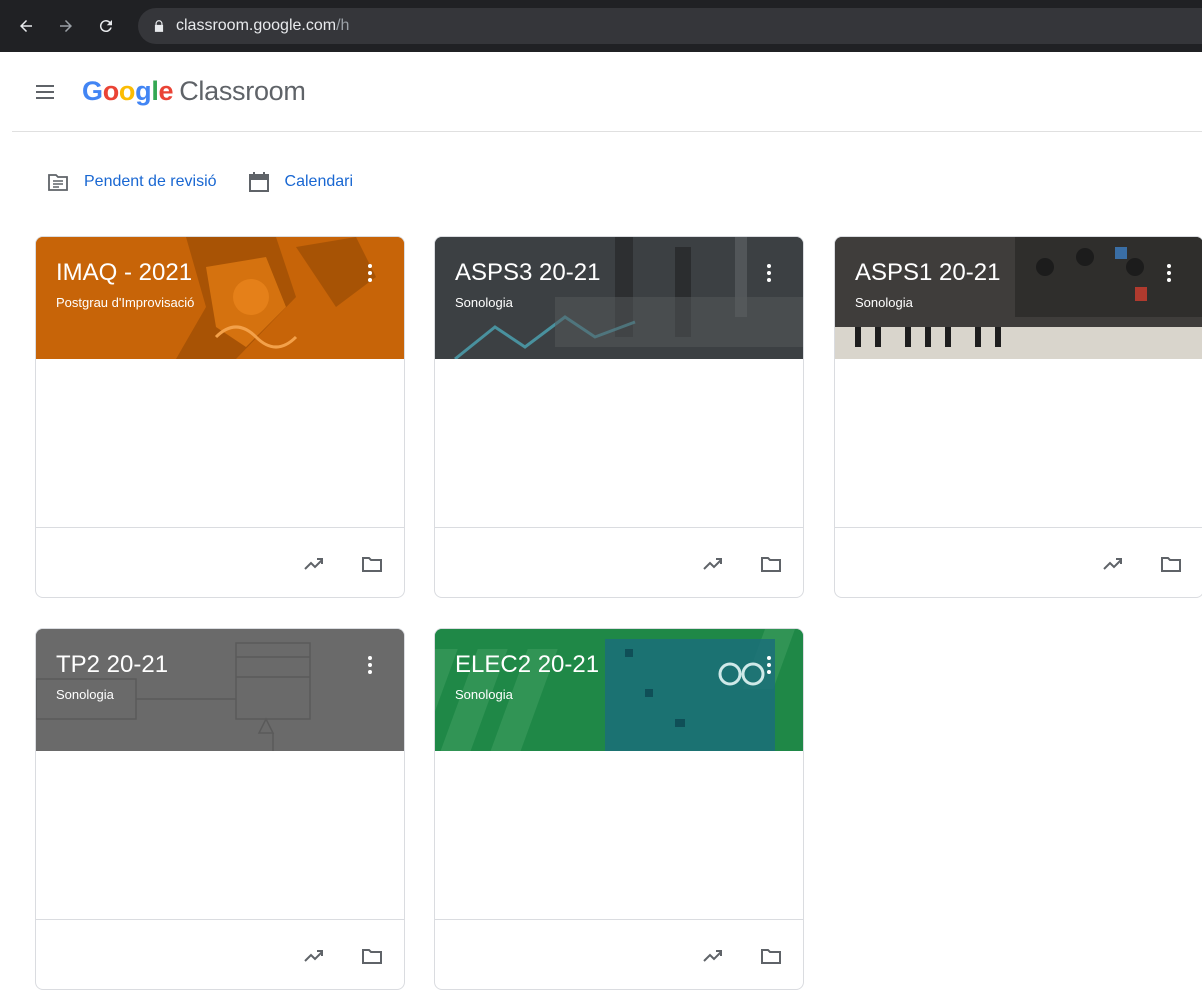  I want to click on classroom-logo: Google Classroom, so click(194, 91).